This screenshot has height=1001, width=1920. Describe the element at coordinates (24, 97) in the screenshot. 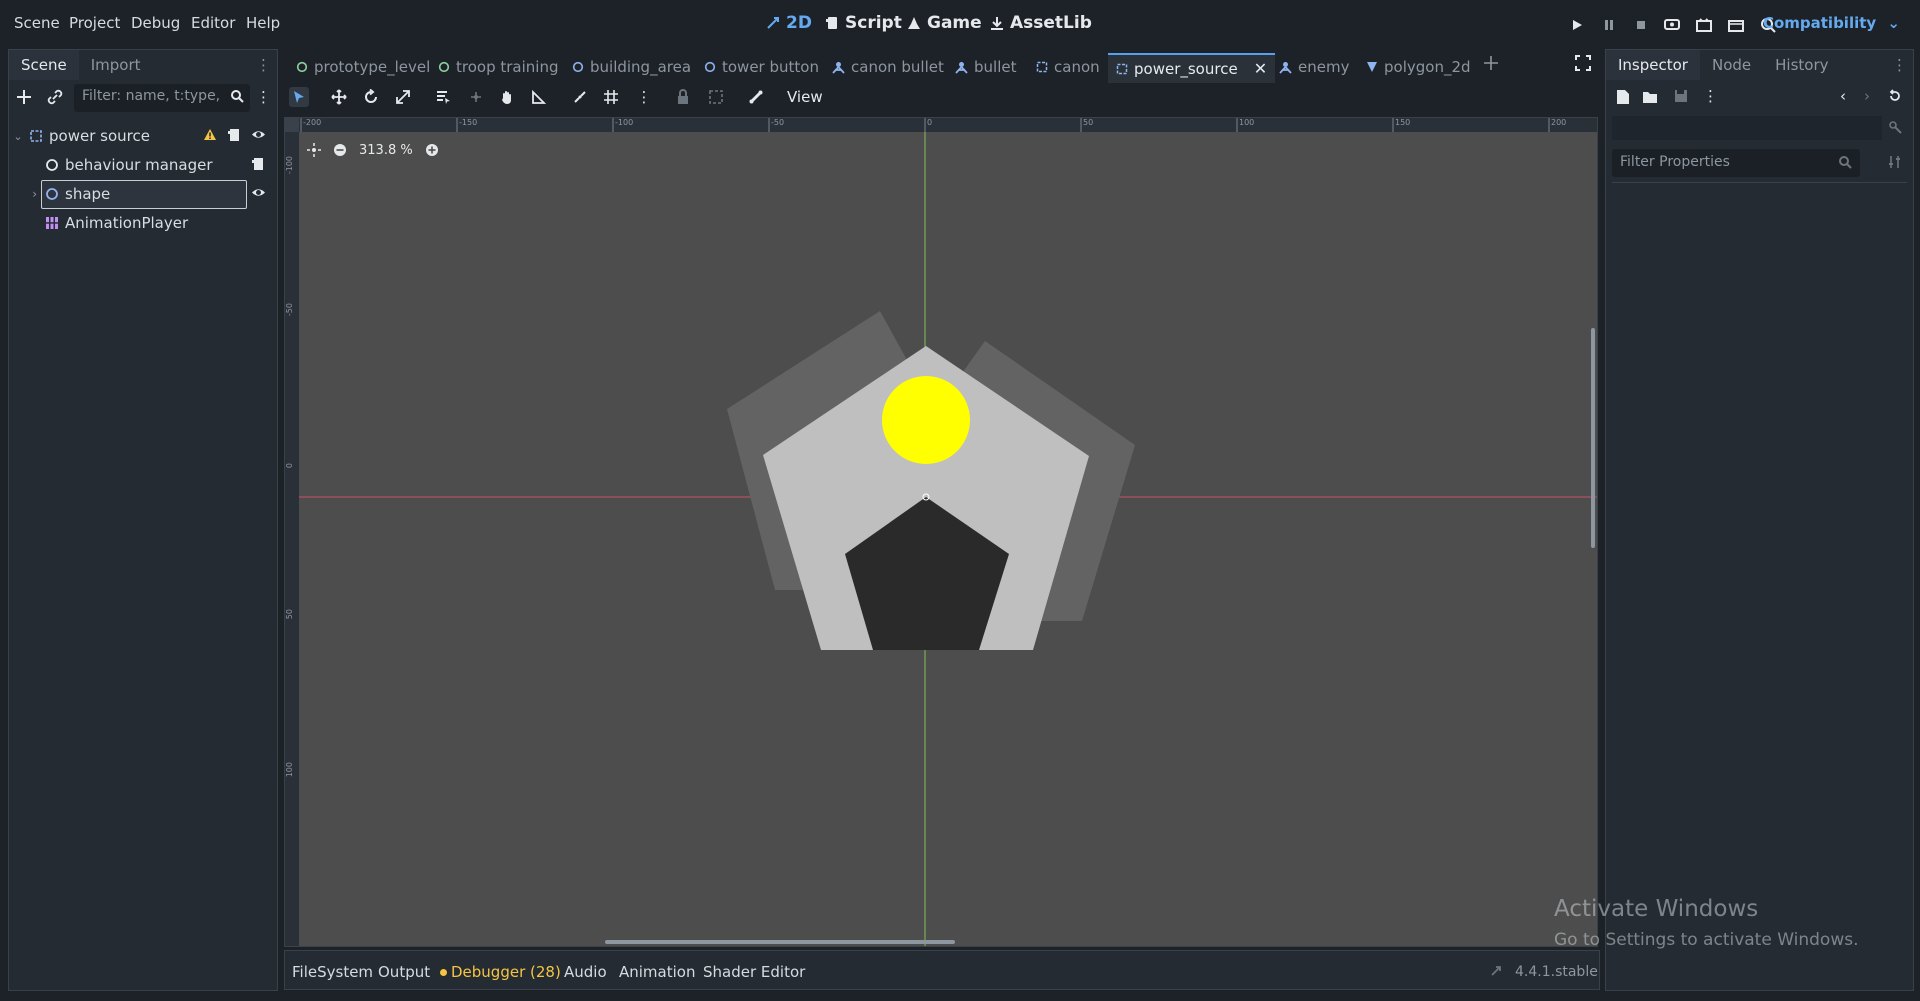

I see `add-node-button` at that location.